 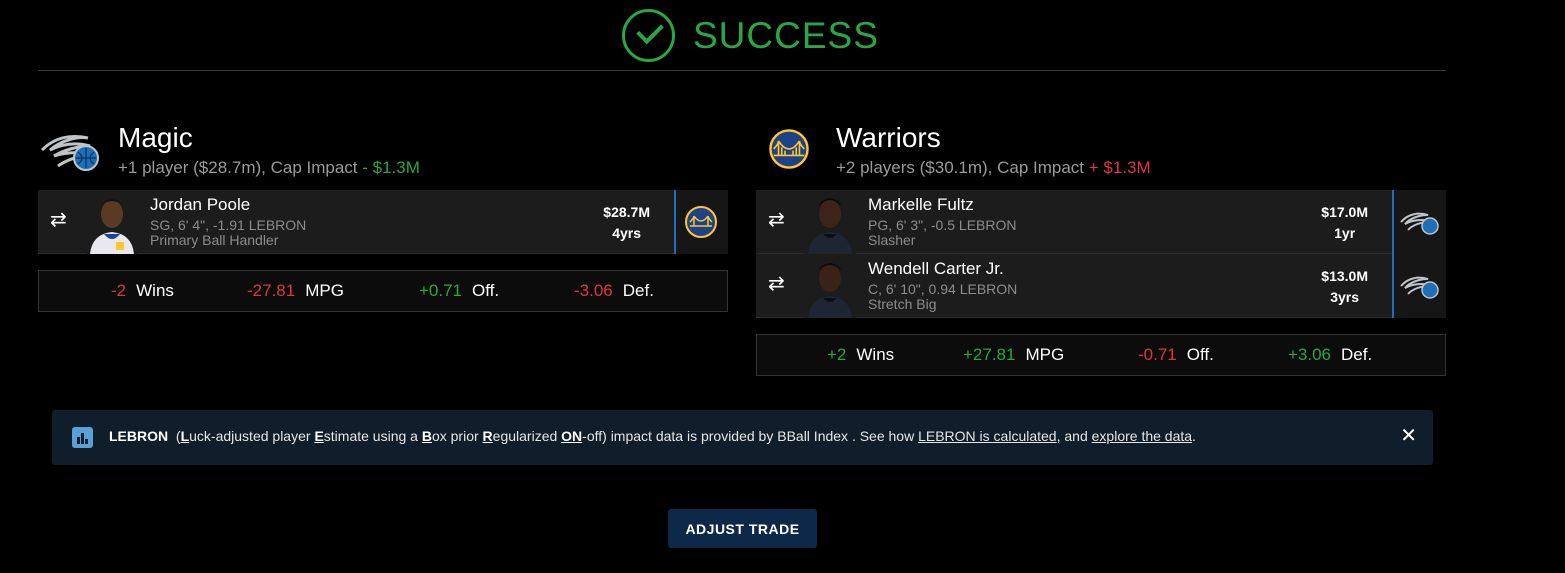 What do you see at coordinates (269, 167) in the screenshot?
I see `team-summary: +1 player ($28.7m), Cap Impact - $1.3M` at bounding box center [269, 167].